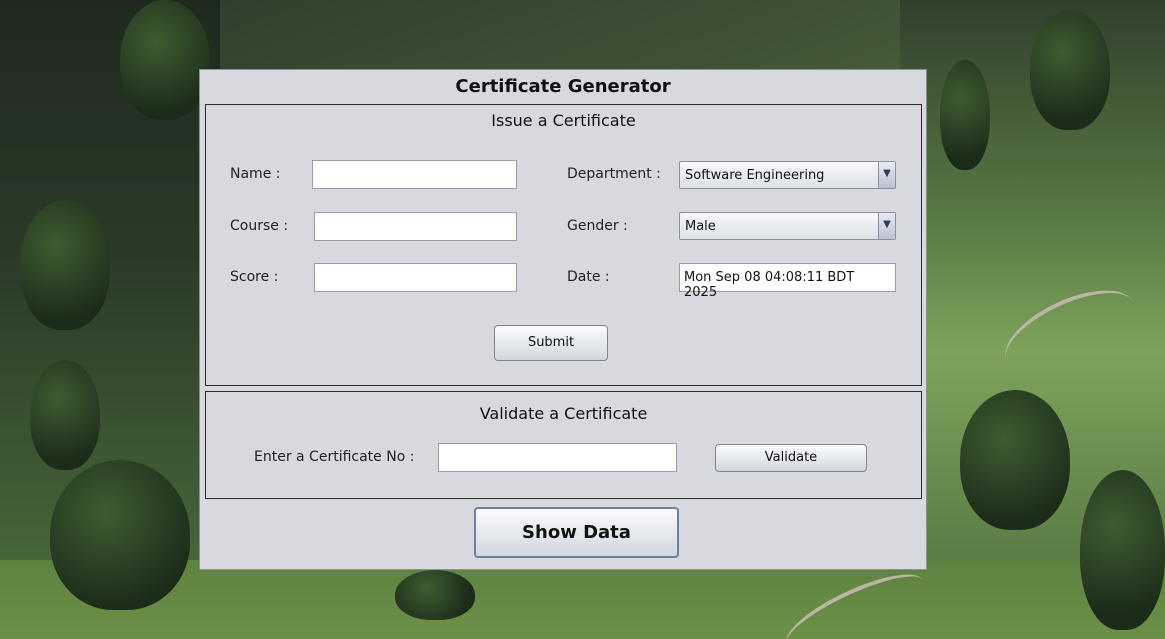 This screenshot has height=639, width=1165. What do you see at coordinates (755, 175) in the screenshot?
I see `department-selected-value: Software Engineering` at bounding box center [755, 175].